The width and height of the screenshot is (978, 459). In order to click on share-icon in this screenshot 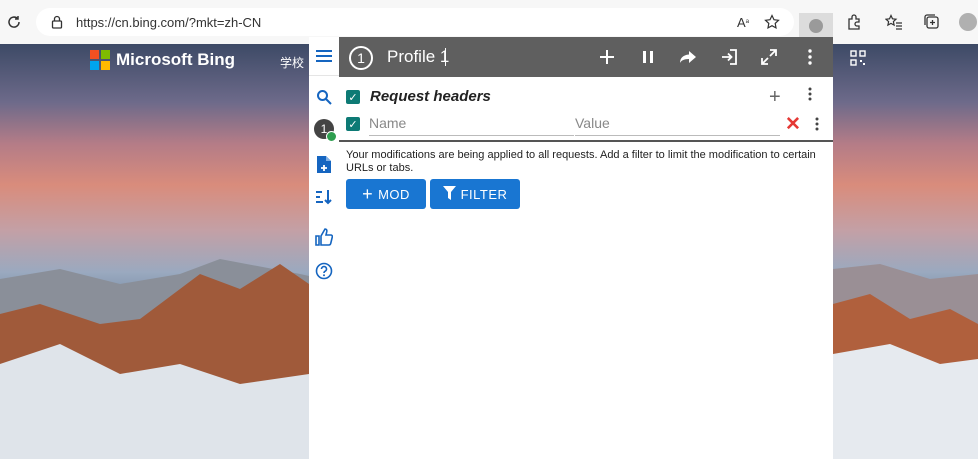, I will do `click(688, 57)`.